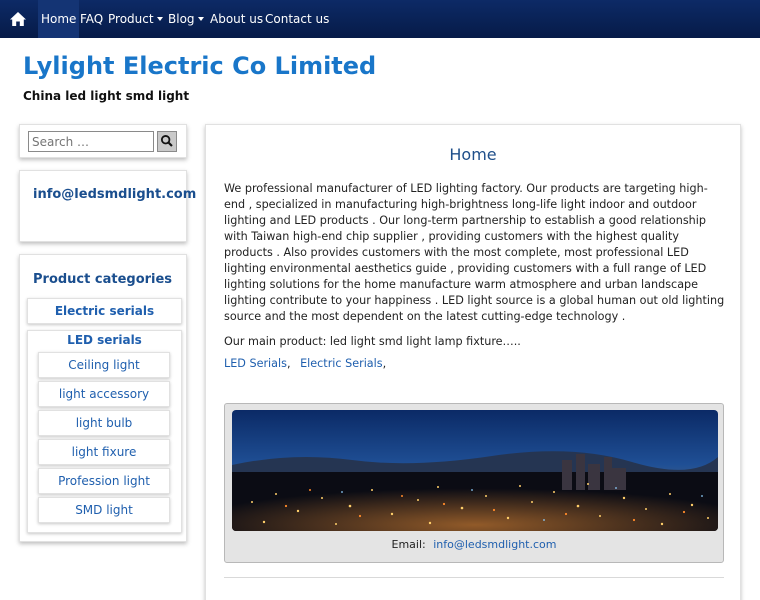 This screenshot has width=760, height=600. I want to click on page-title: Home, so click(473, 154).